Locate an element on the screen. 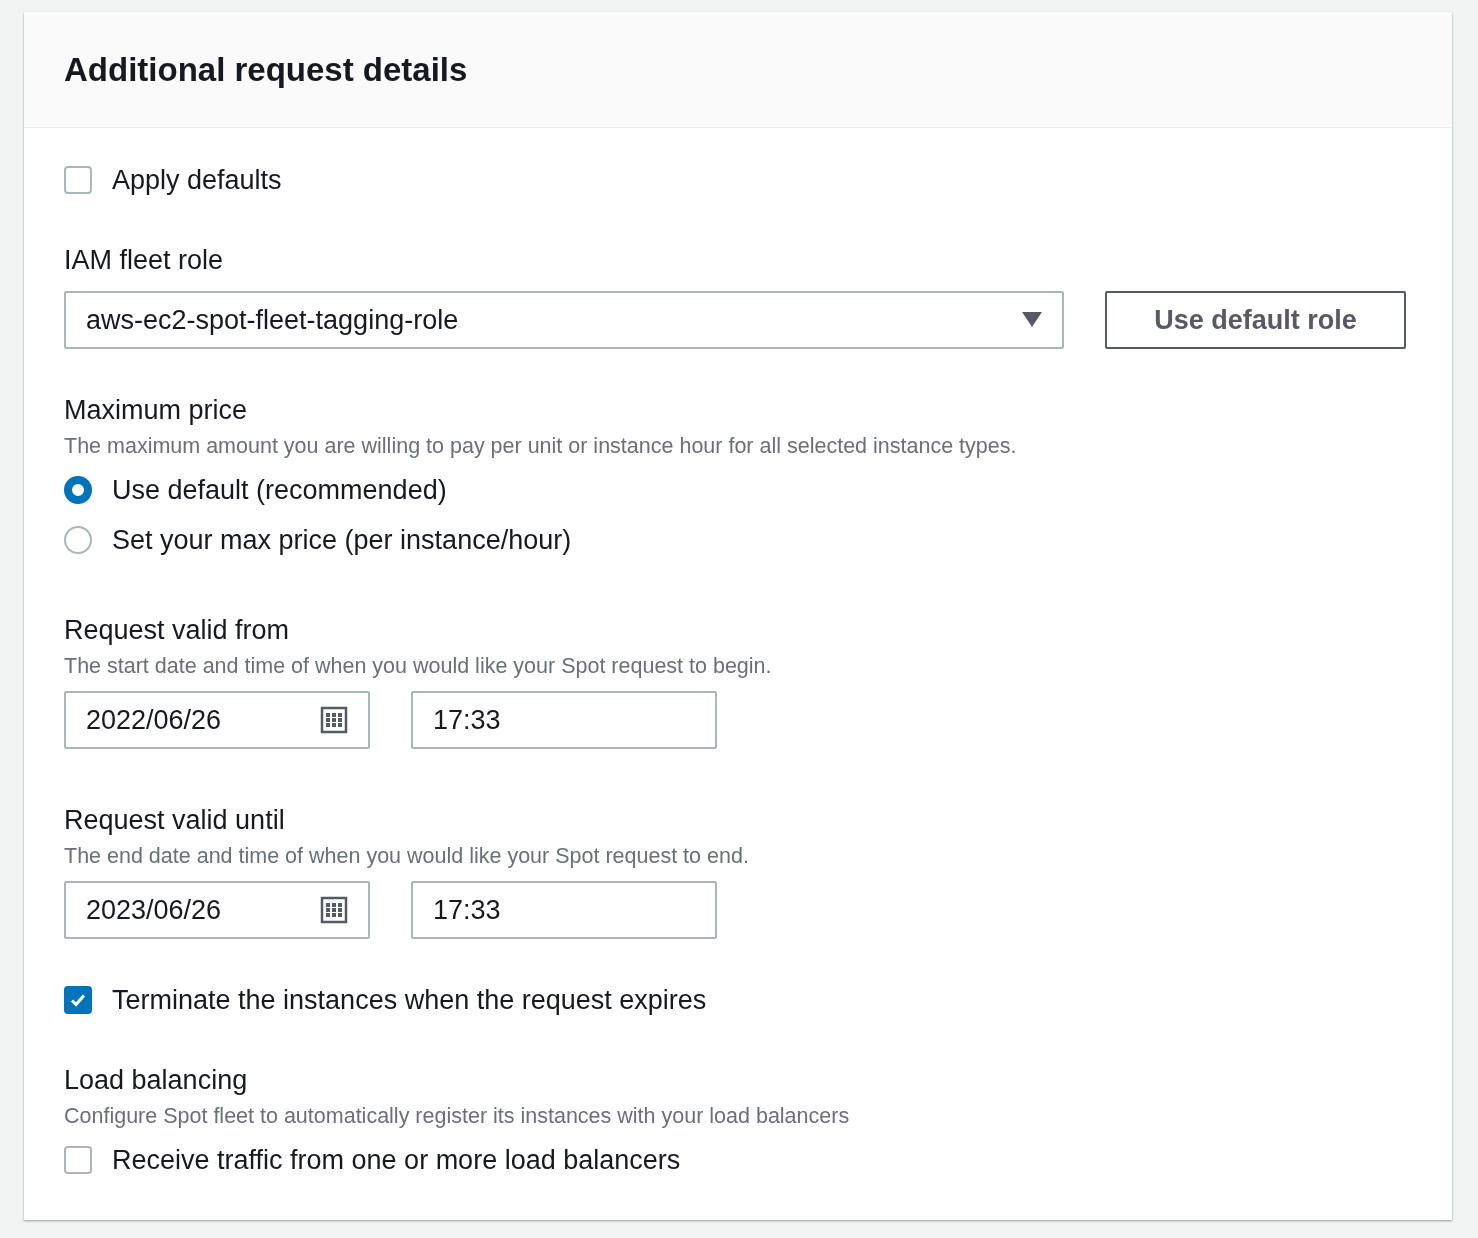 The image size is (1478, 1238). checkbox-label: Apply defaults is located at coordinates (197, 180).